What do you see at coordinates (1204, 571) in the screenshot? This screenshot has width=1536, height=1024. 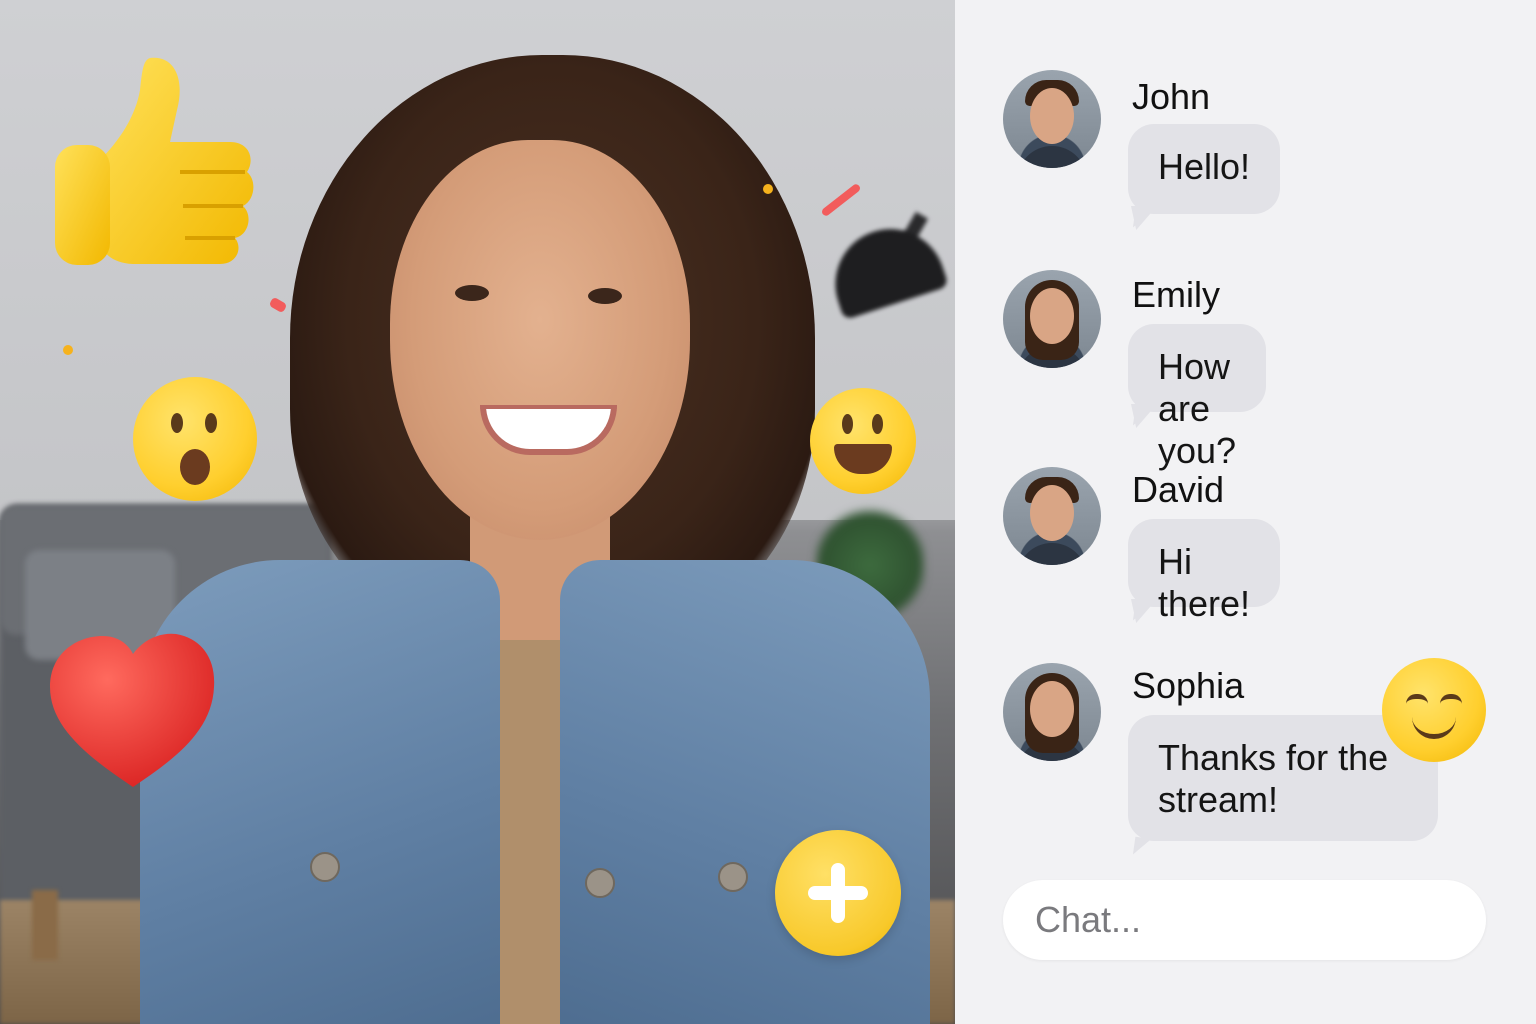 I see `message-bubble: Hi there!` at bounding box center [1204, 571].